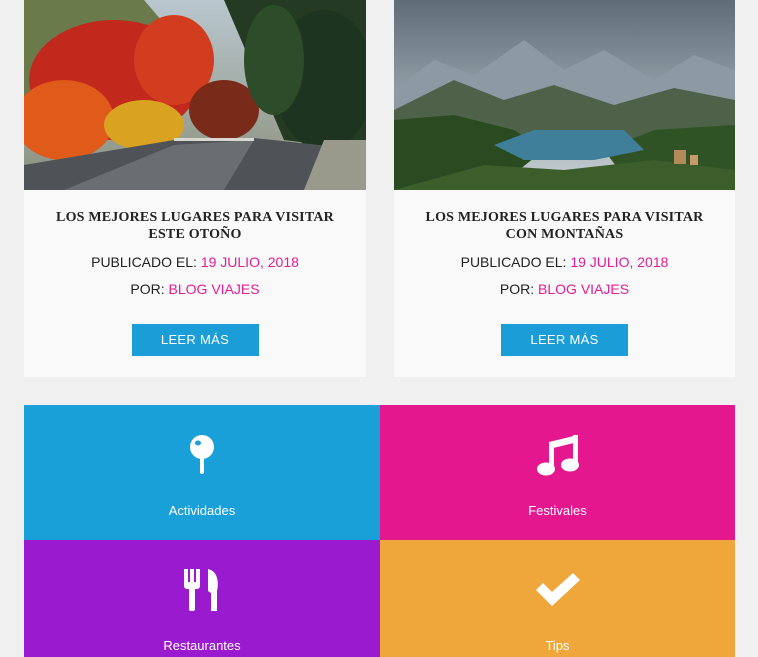  Describe the element at coordinates (202, 455) in the screenshot. I see `map-pin-icon` at that location.